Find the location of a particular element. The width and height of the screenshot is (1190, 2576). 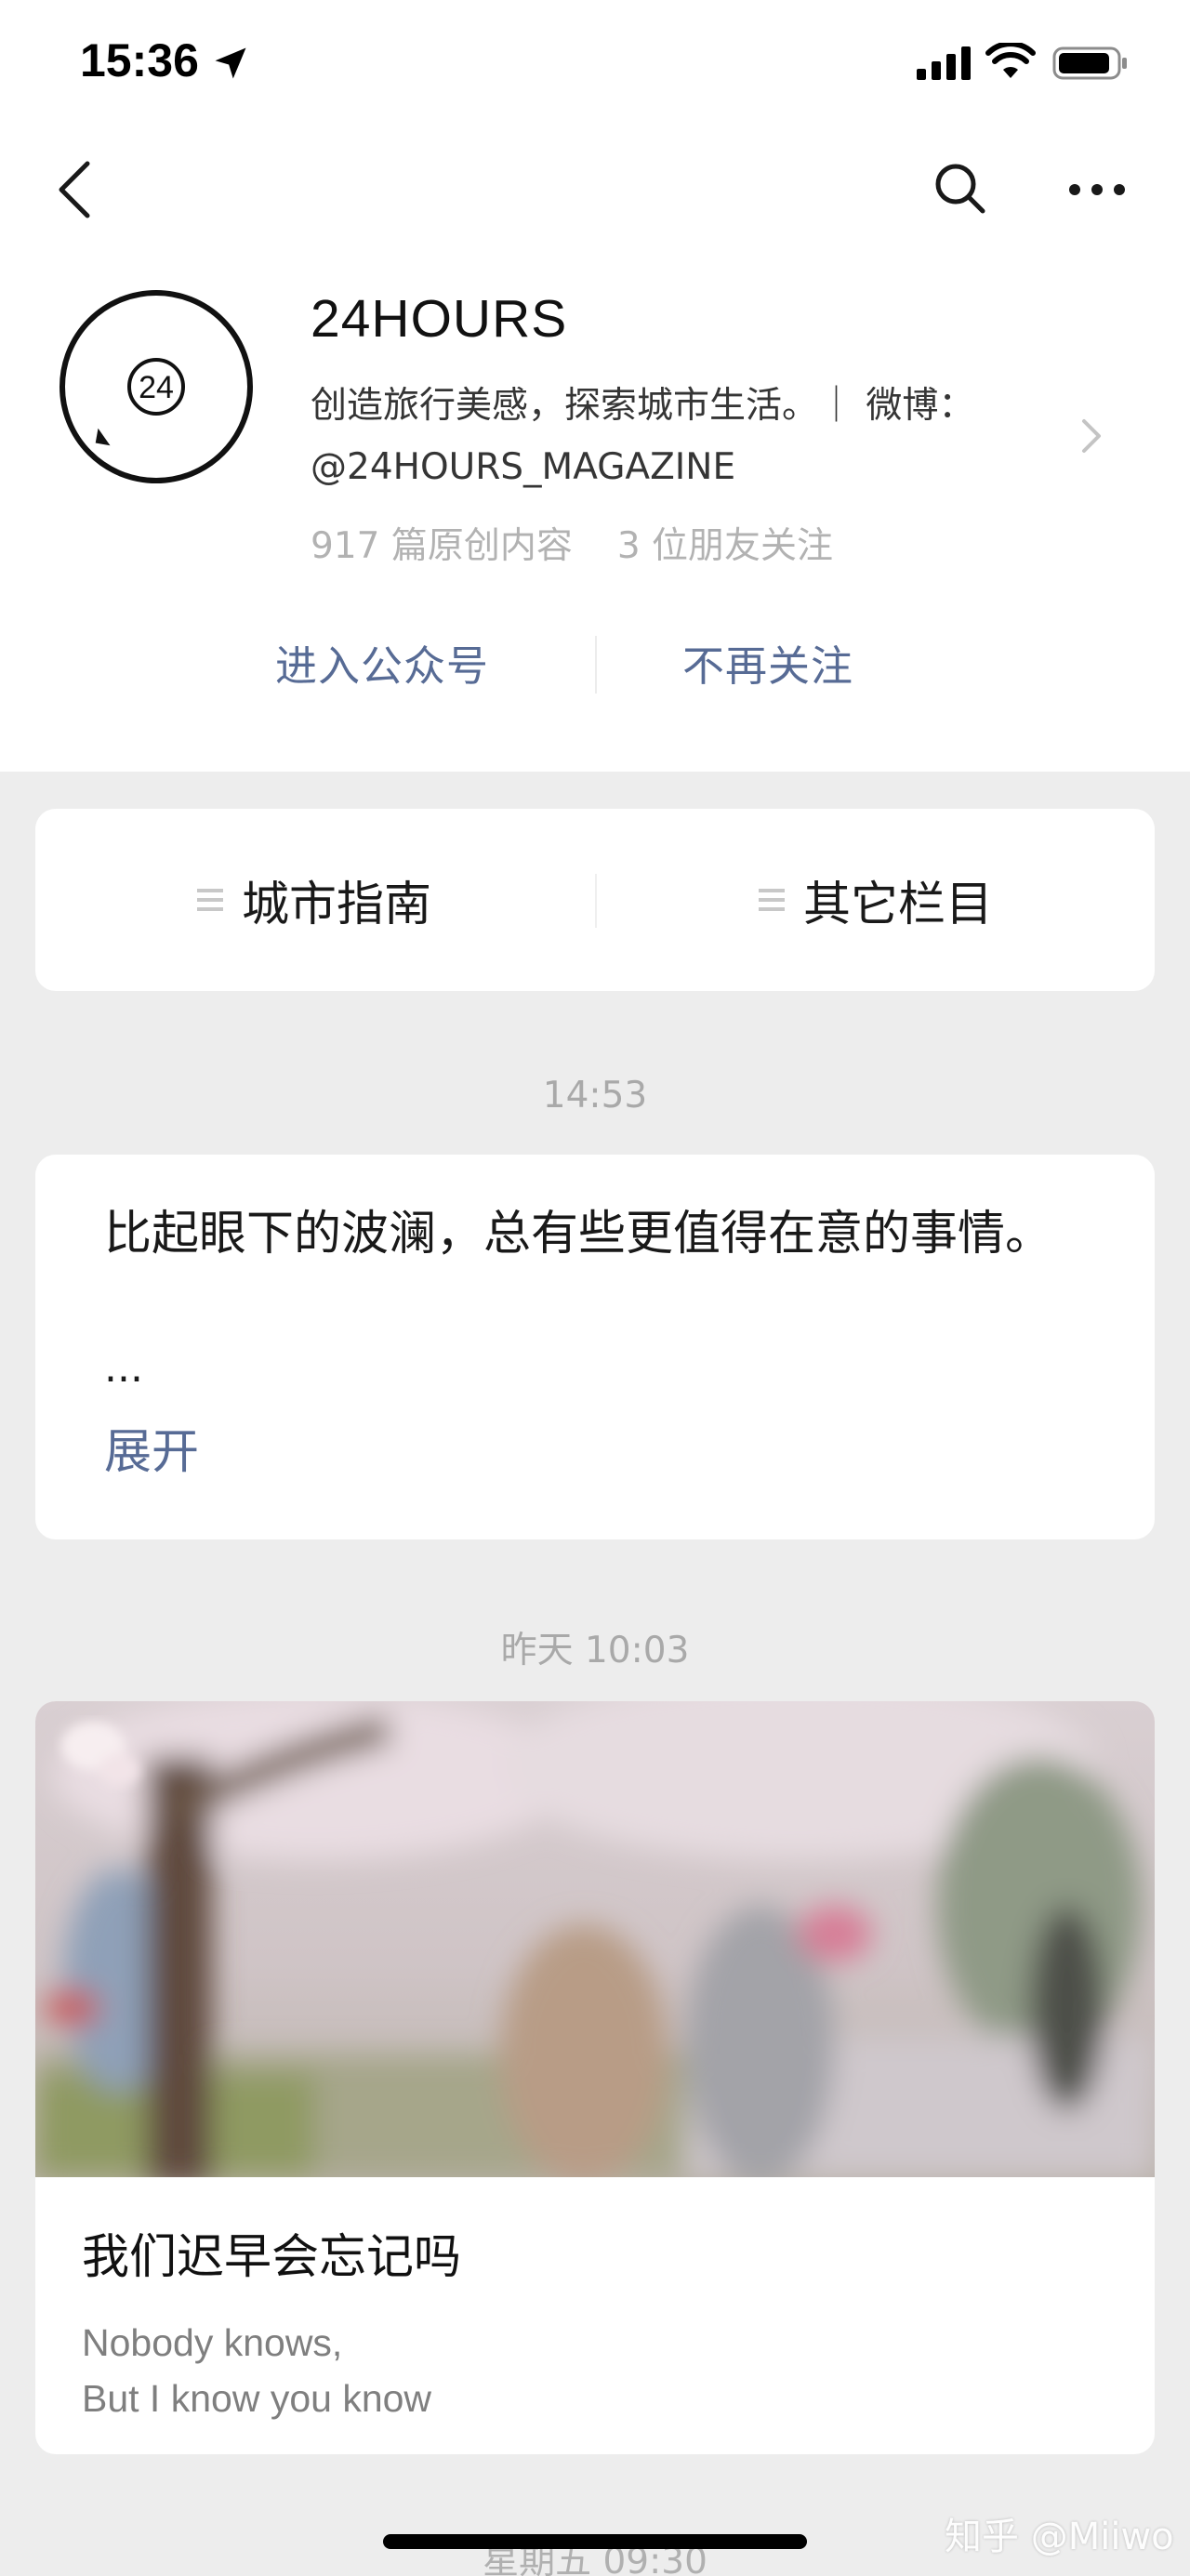

friends-following: 3 位朋友关注 is located at coordinates (725, 546).